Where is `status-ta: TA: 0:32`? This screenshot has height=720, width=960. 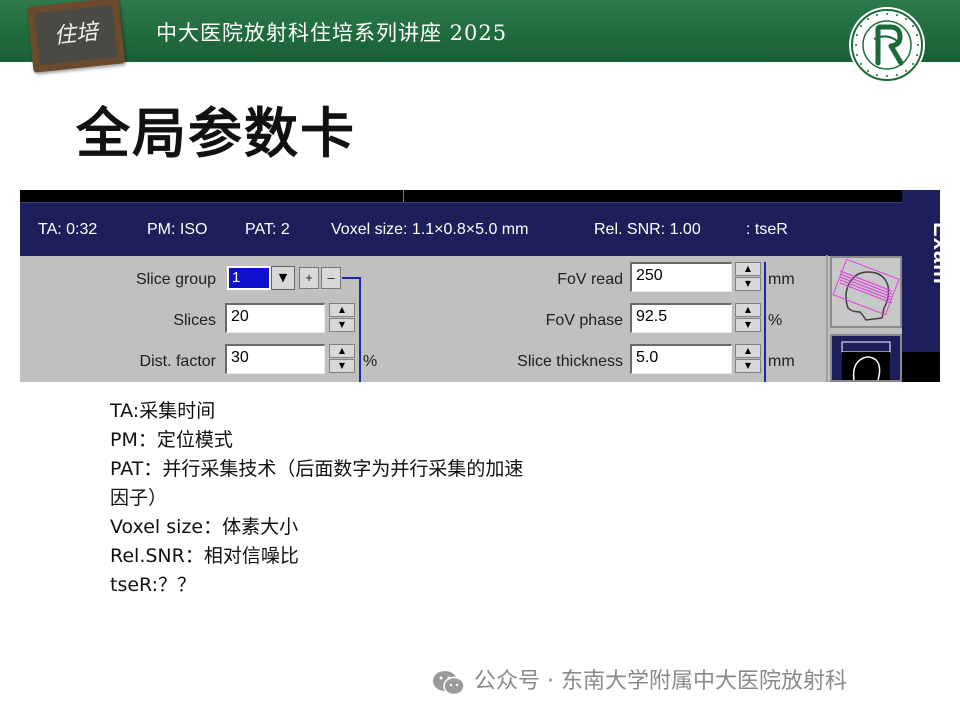
status-ta: TA: 0:32 is located at coordinates (68, 229).